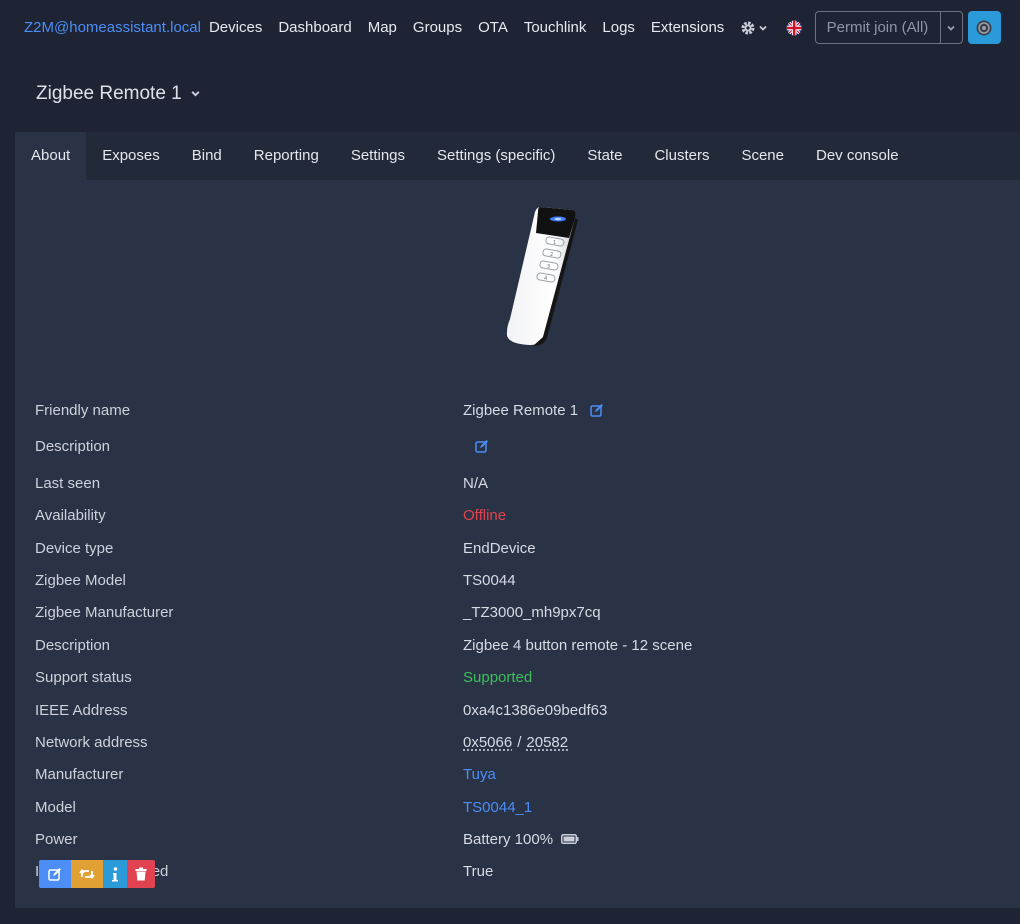 The height and width of the screenshot is (924, 1020). I want to click on svg-text: 4, so click(545, 279).